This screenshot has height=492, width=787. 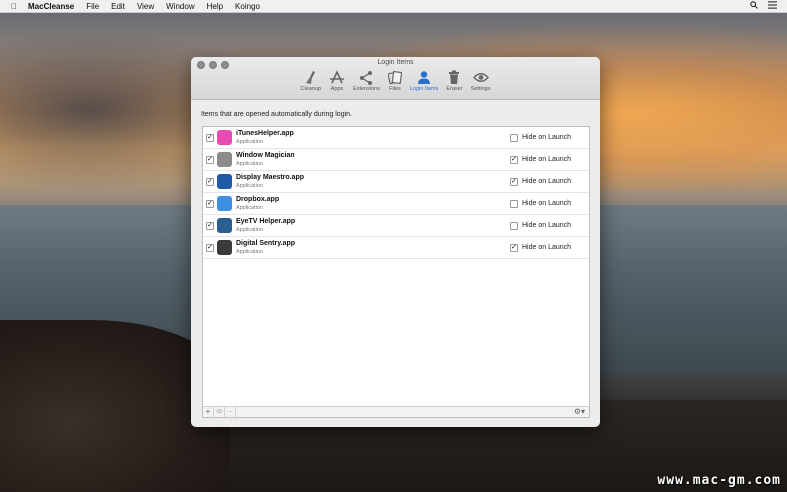 I want to click on watermark: www.mac-gm.com, so click(x=719, y=480).